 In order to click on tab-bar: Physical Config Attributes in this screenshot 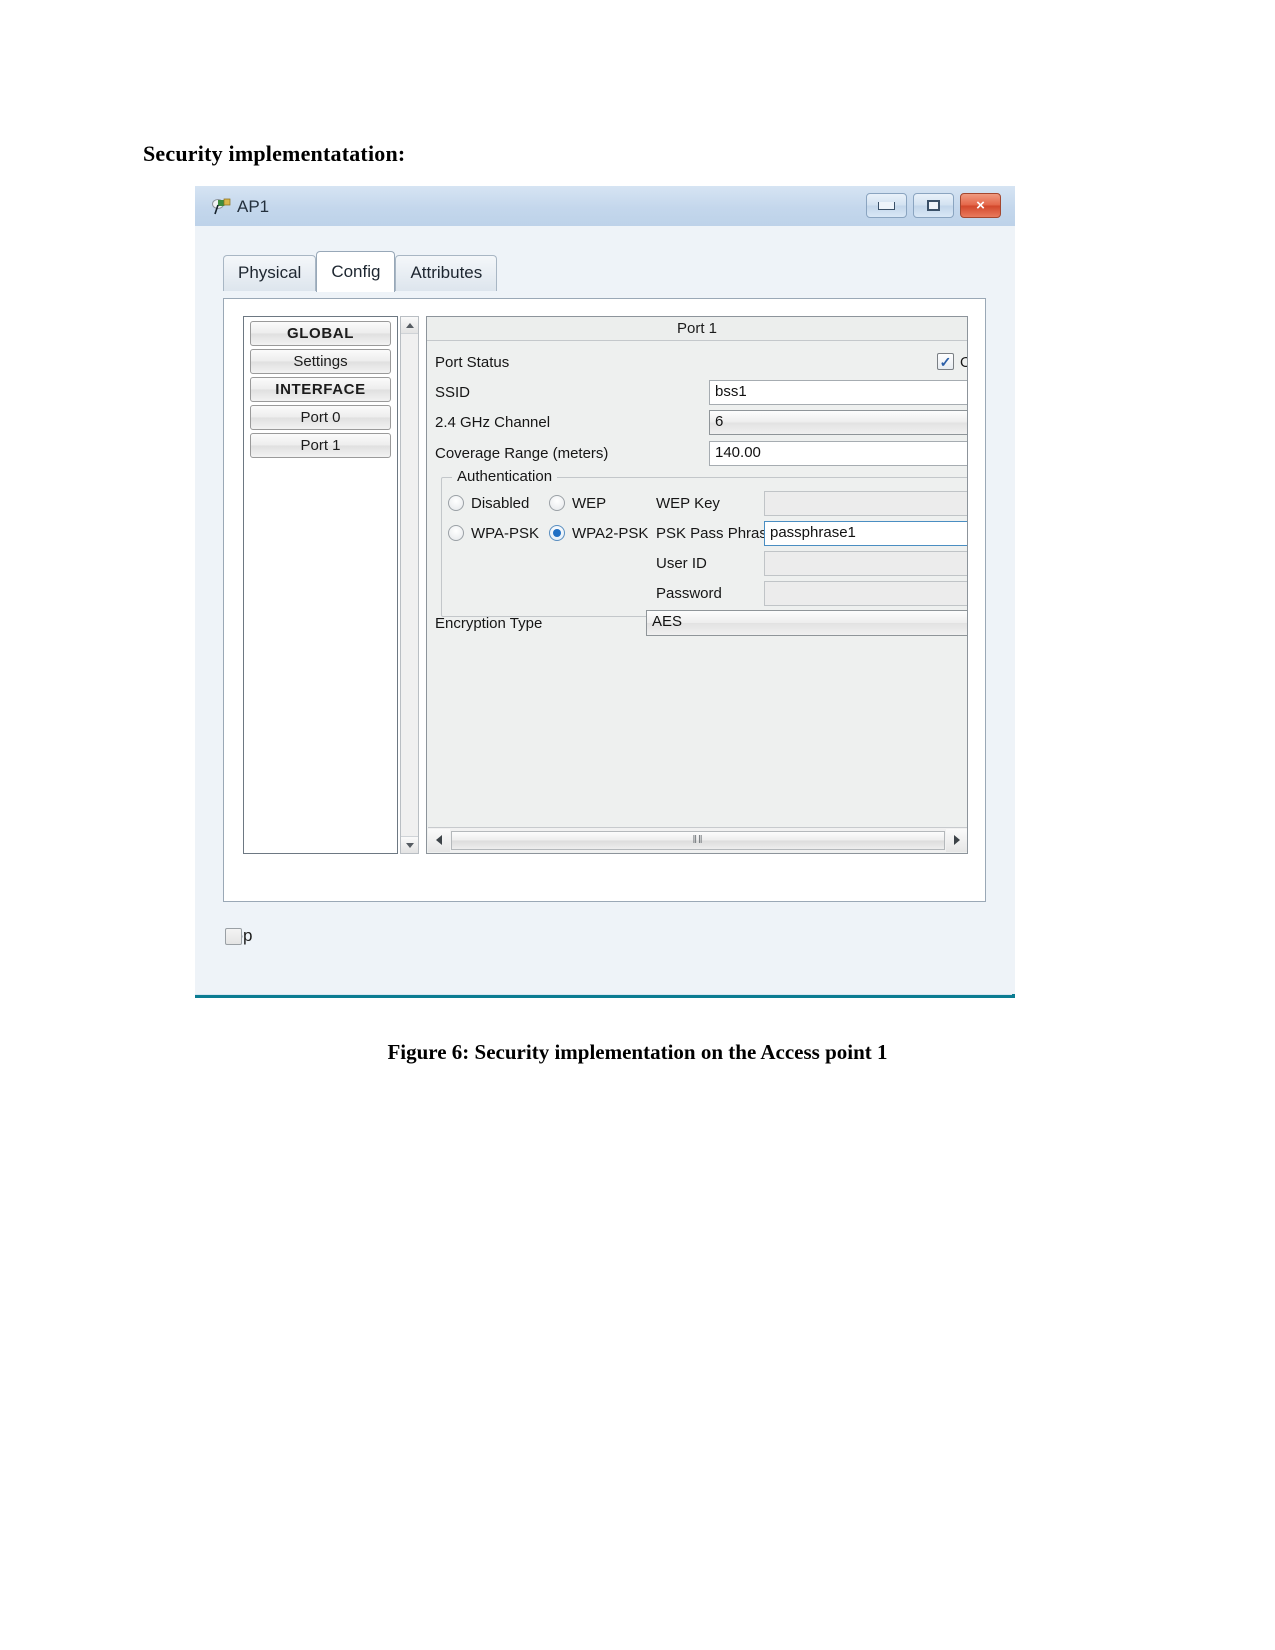, I will do `click(360, 271)`.